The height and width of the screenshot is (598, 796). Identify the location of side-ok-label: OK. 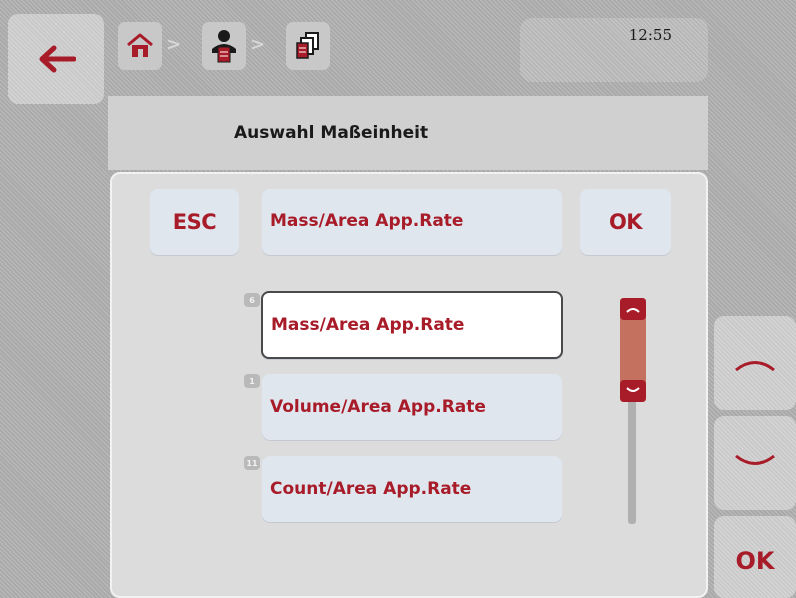
(755, 561).